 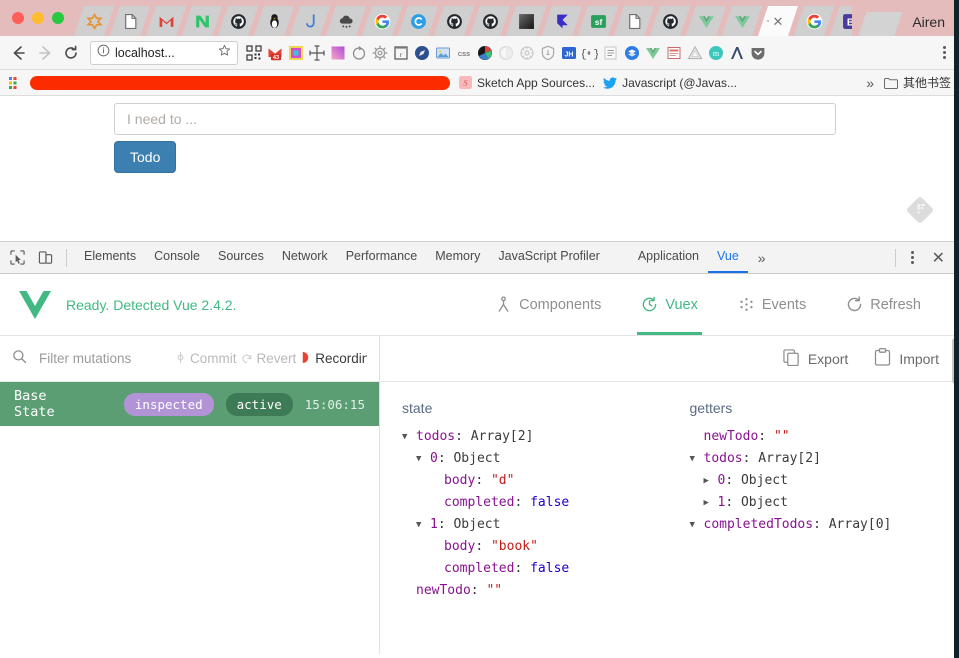 I want to click on forward-arrow-icon, so click(x=45, y=53).